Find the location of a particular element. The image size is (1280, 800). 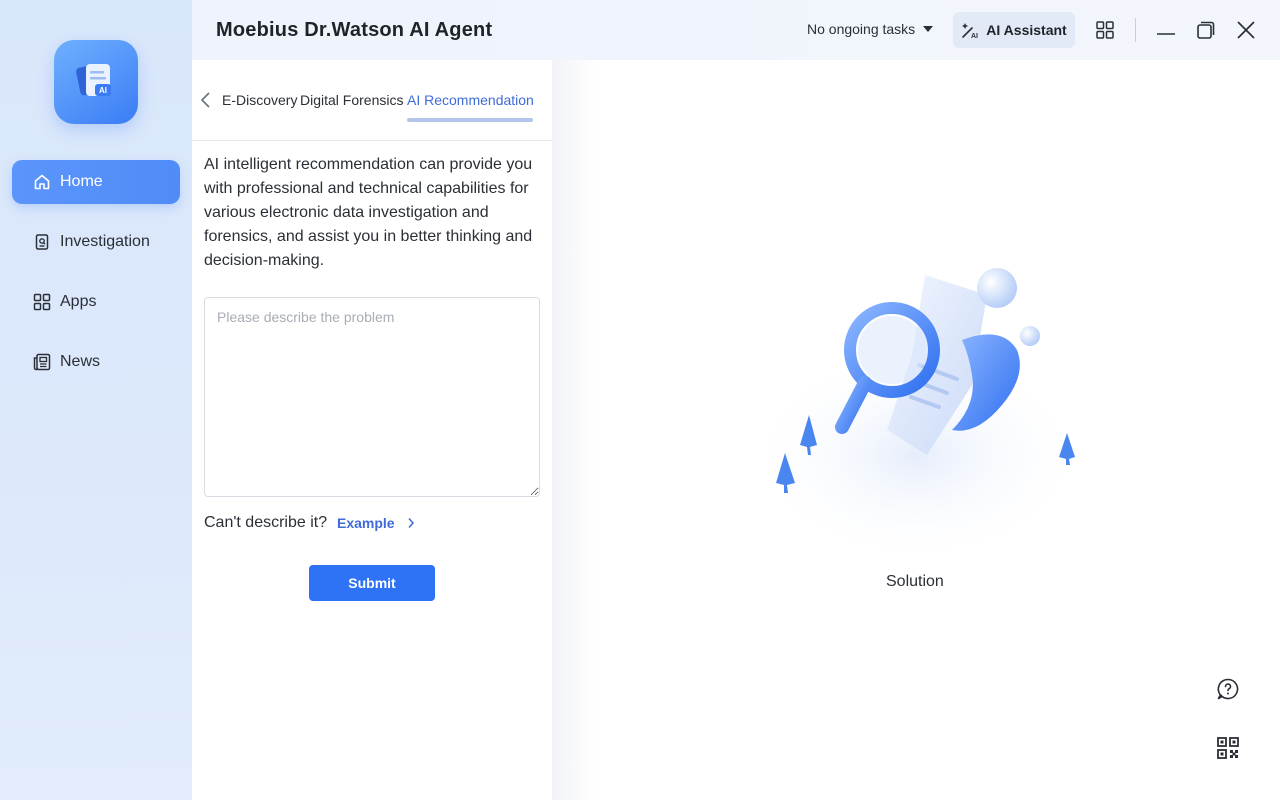

sidebar-item-news: News is located at coordinates (96, 362).